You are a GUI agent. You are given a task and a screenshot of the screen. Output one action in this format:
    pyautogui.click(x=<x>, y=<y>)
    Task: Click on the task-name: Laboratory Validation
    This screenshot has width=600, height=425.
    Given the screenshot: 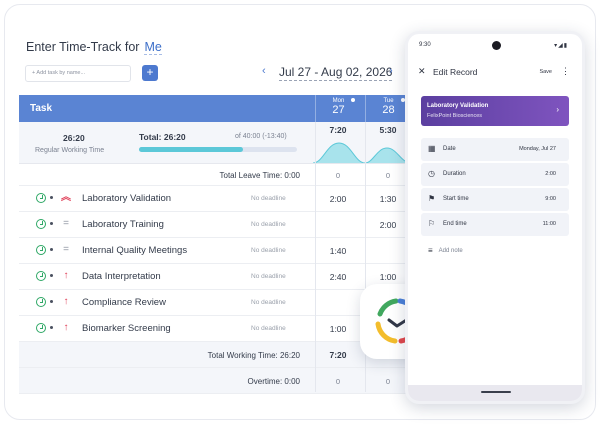 What is the action you would take?
    pyautogui.click(x=126, y=198)
    